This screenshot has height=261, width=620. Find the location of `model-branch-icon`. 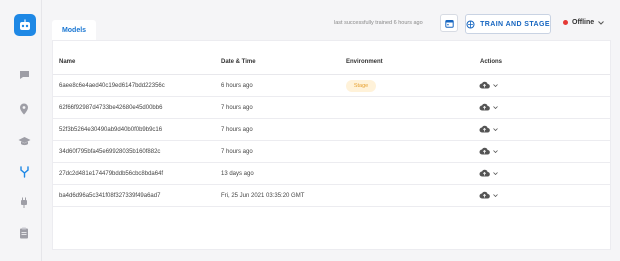

model-branch-icon is located at coordinates (24, 172).